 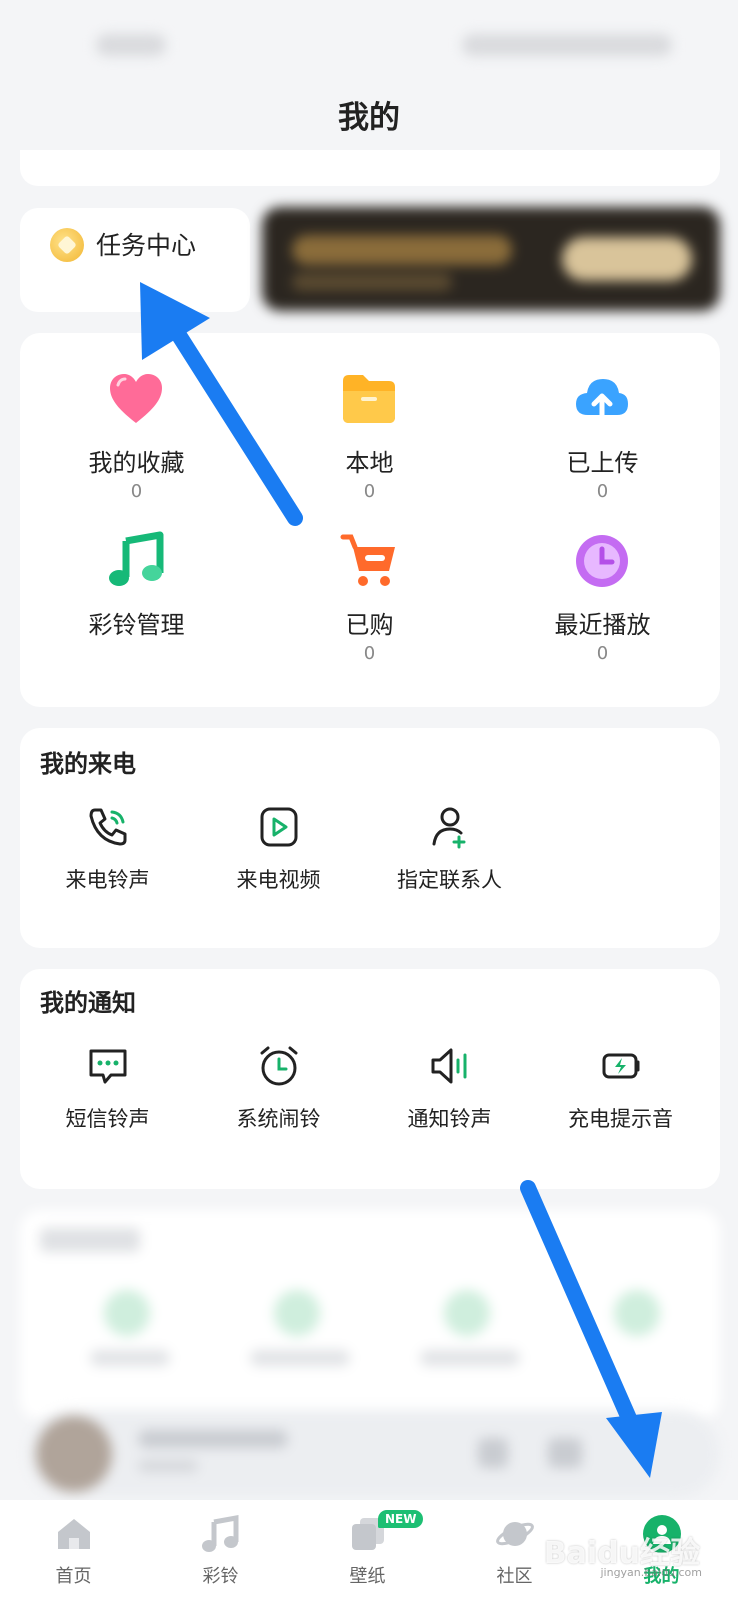 What do you see at coordinates (136, 558) in the screenshot?
I see `music-note-icon` at bounding box center [136, 558].